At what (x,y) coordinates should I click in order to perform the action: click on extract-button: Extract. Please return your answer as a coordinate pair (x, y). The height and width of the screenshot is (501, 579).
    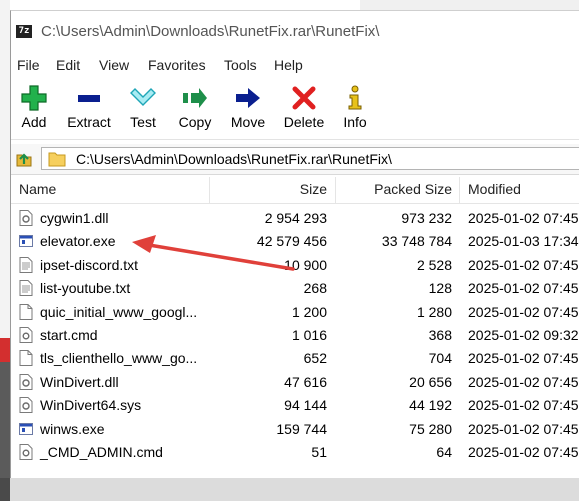
    Looking at the image, I should click on (89, 105).